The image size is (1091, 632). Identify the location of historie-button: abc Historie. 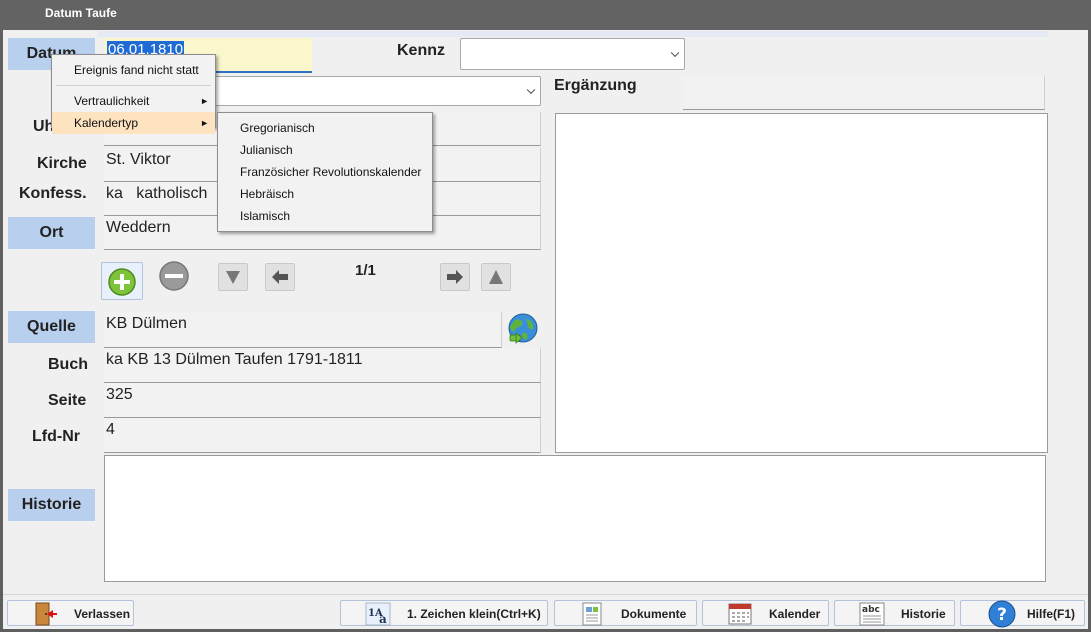
(894, 613).